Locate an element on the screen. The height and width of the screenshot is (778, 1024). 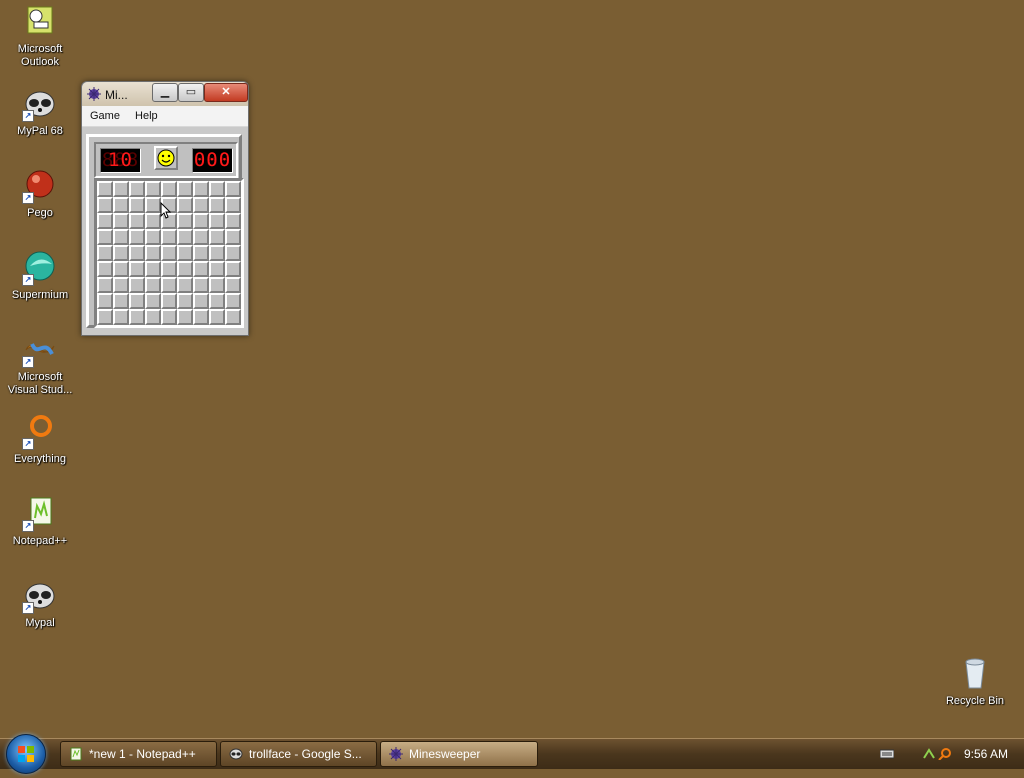
start-button is located at coordinates (26, 754).